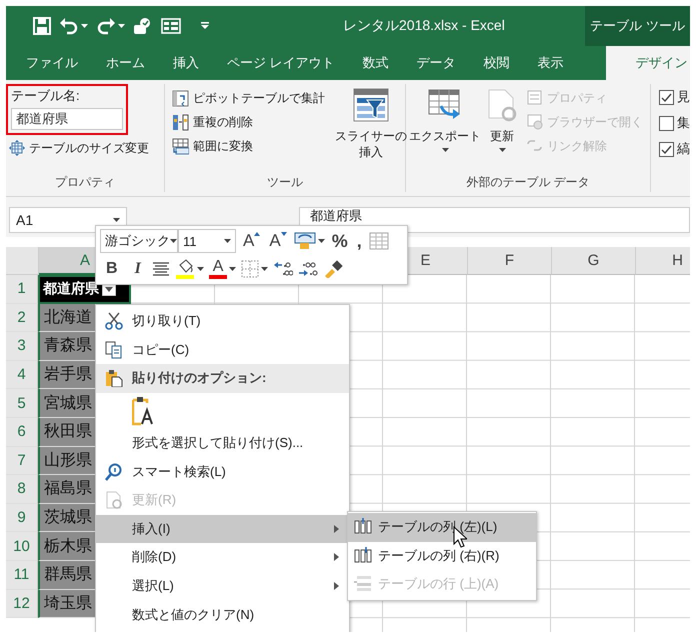 The height and width of the screenshot is (639, 698). I want to click on ribbon-command: ブラウザーで開く, so click(585, 122).